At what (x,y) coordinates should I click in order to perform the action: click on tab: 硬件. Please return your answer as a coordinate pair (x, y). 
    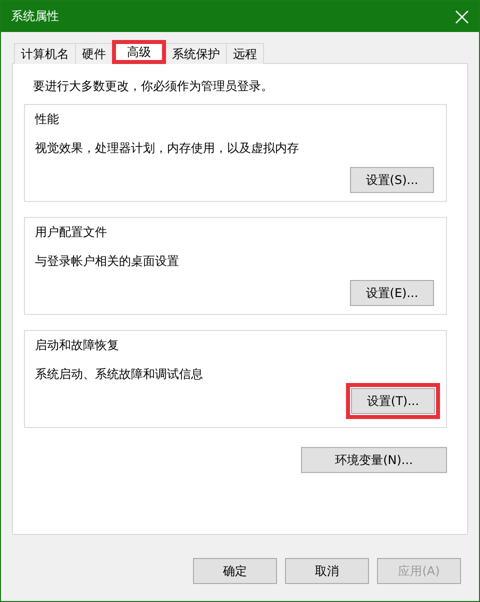
    Looking at the image, I should click on (94, 53).